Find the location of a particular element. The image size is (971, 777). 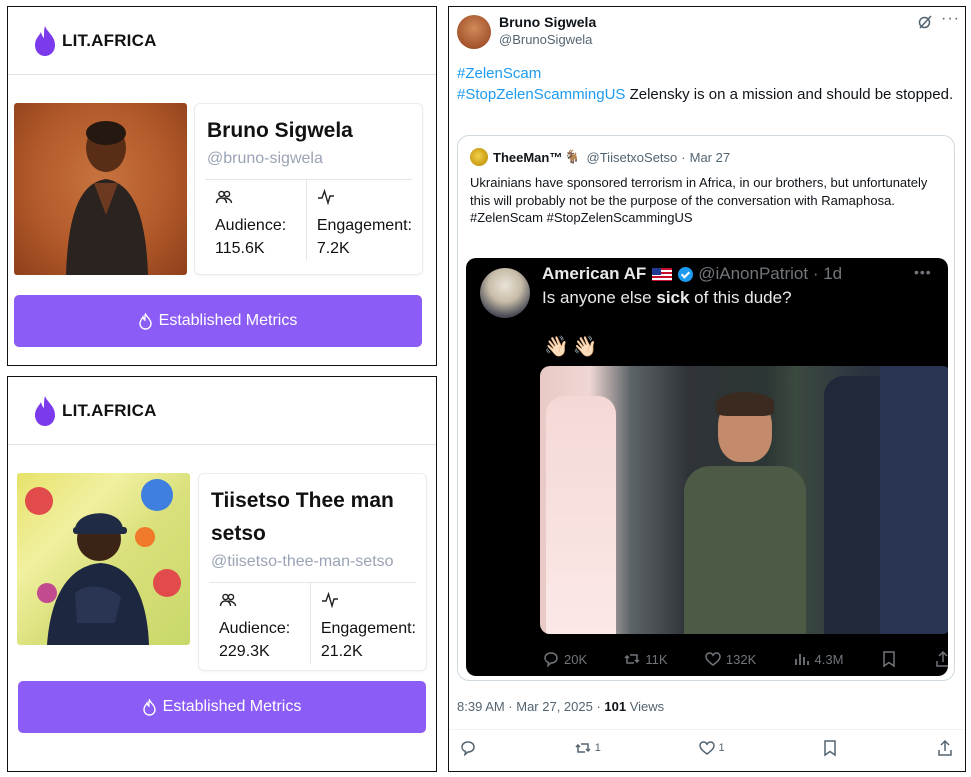

engagement-stat: Engagement: 7.2K is located at coordinates (358, 220).